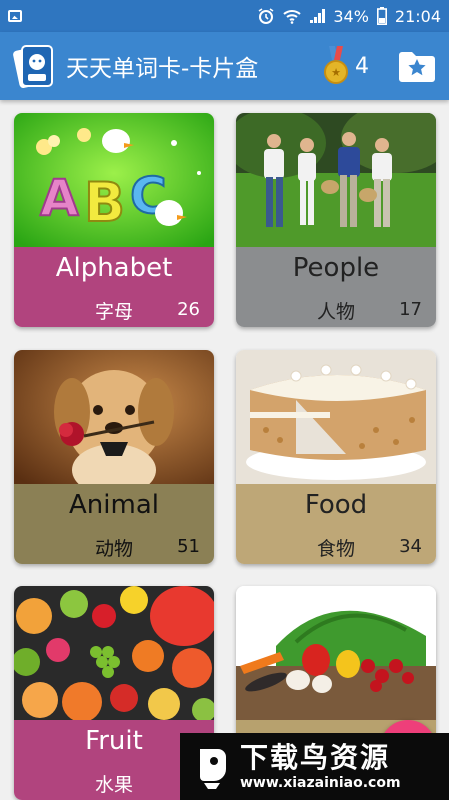 The width and height of the screenshot is (449, 800). I want to click on category-title: Alphabet, so click(114, 268).